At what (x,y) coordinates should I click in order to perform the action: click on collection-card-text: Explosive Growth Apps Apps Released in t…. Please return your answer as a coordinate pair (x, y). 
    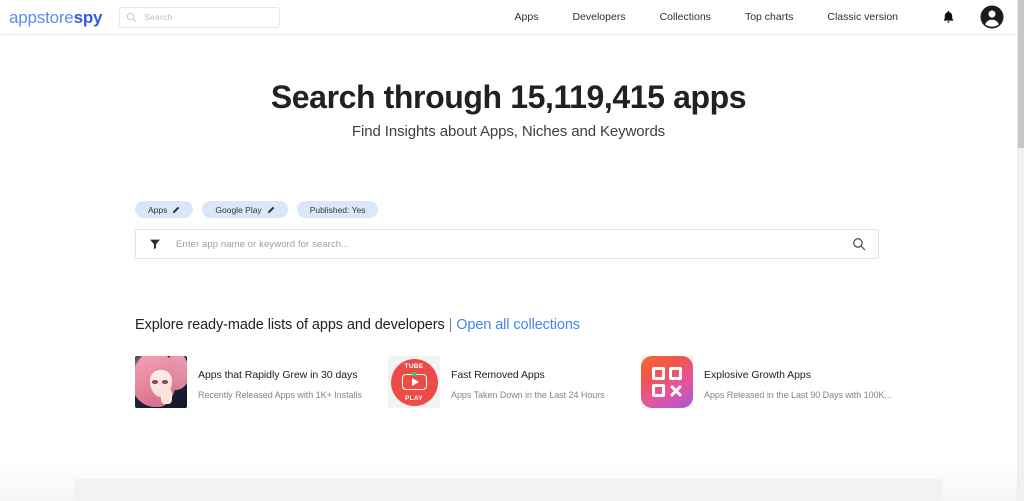
    Looking at the image, I should click on (798, 378).